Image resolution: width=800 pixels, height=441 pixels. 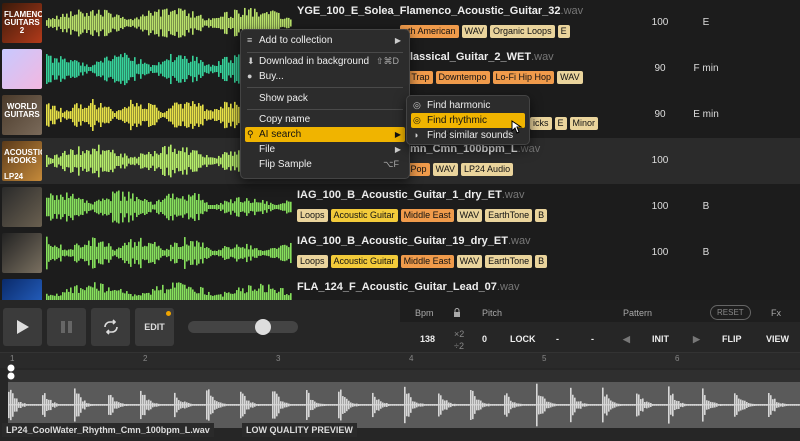 I want to click on pack-thumbnail: ACOUSTIC HOOKS LP24, so click(x=22, y=161).